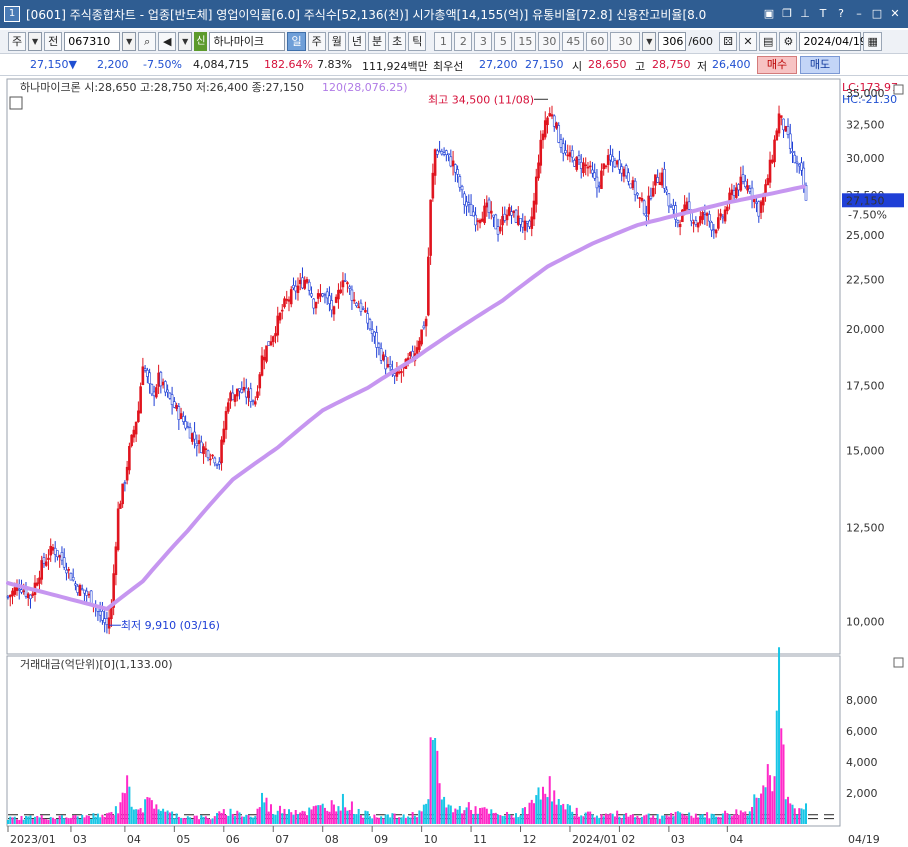 Image resolution: width=908 pixels, height=847 pixels. Describe the element at coordinates (397, 41) in the screenshot. I see `period-second: 초` at that location.